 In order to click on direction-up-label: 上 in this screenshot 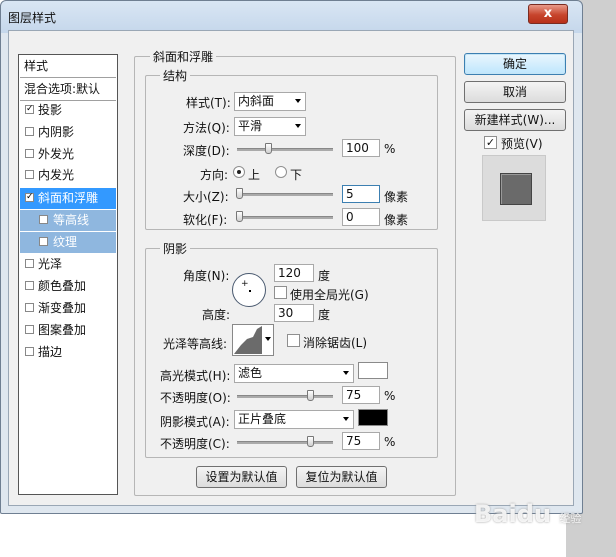, I will do `click(254, 175)`.